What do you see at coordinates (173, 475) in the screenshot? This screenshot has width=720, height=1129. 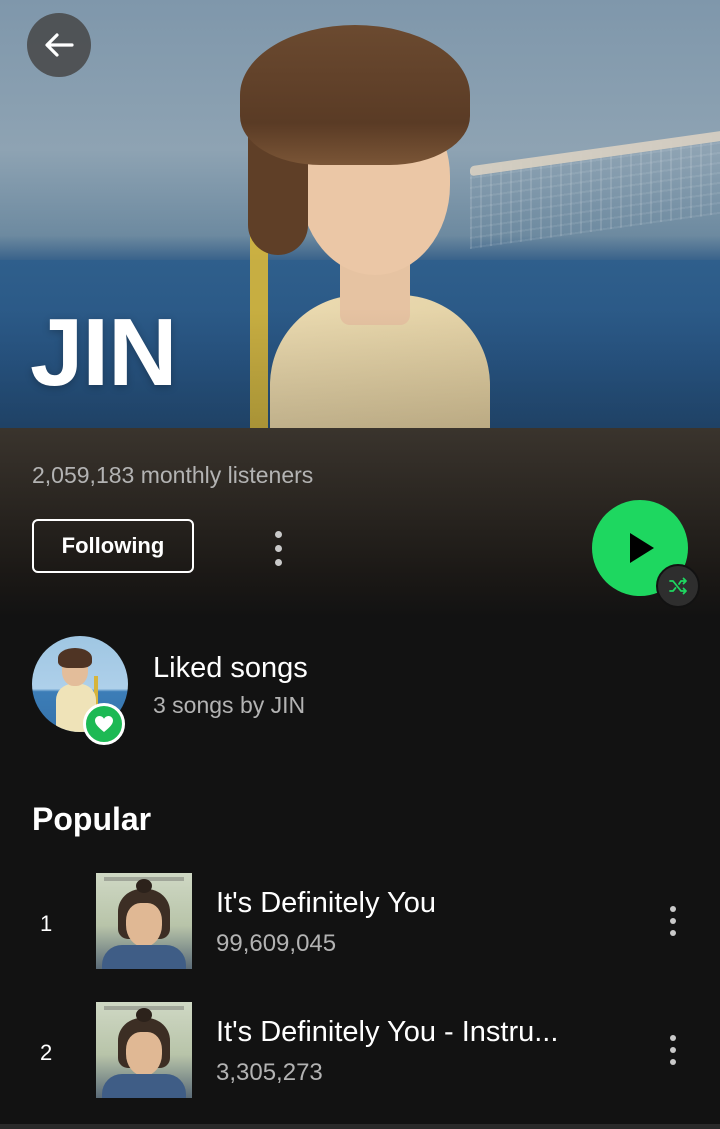 I see `monthly-listeners: 2,059,183 monthly listeners` at bounding box center [173, 475].